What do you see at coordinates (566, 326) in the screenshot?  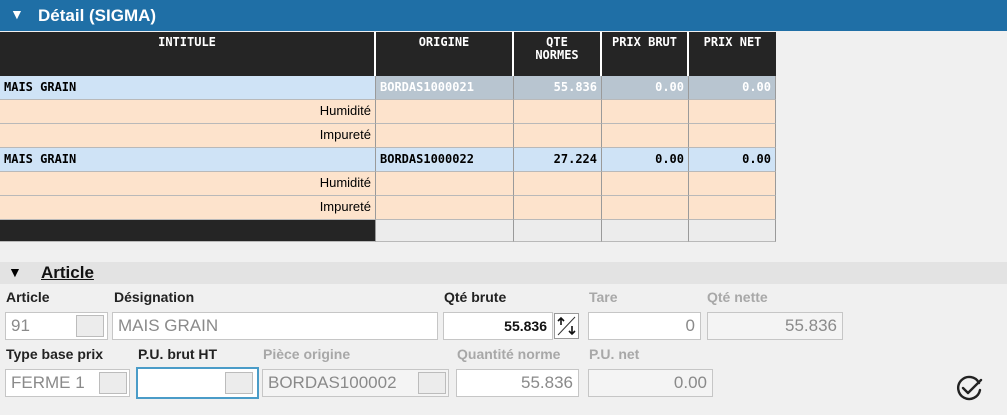 I see `qte-brute-spinner-icon` at bounding box center [566, 326].